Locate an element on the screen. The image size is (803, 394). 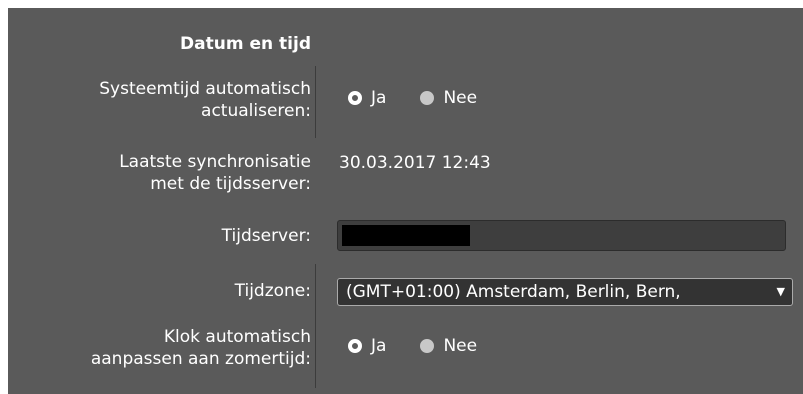
auto-update-no-option: Nee is located at coordinates (448, 98).